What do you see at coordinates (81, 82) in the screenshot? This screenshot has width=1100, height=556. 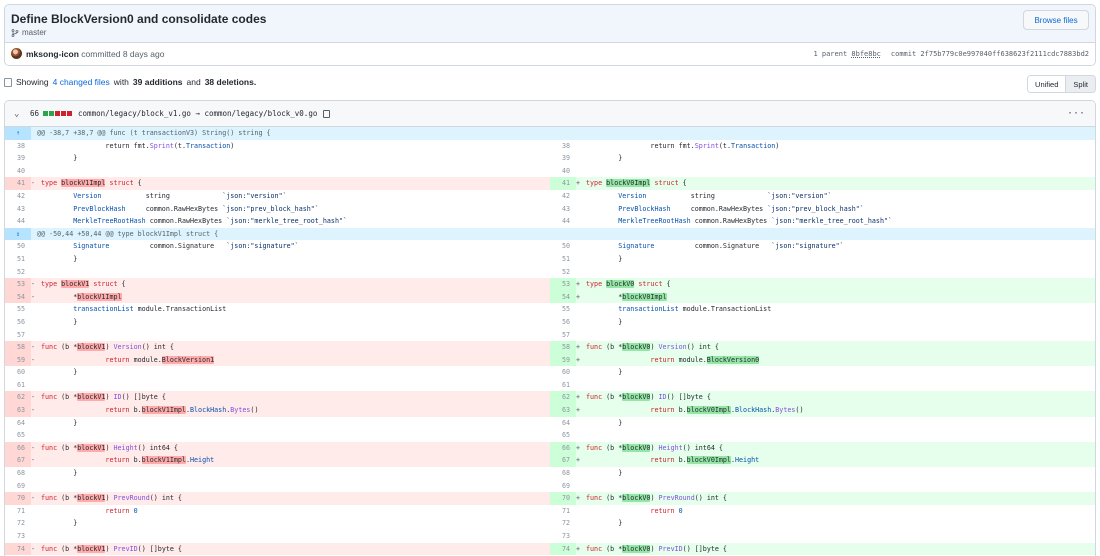 I see `changed-files-link: 4 changed files` at bounding box center [81, 82].